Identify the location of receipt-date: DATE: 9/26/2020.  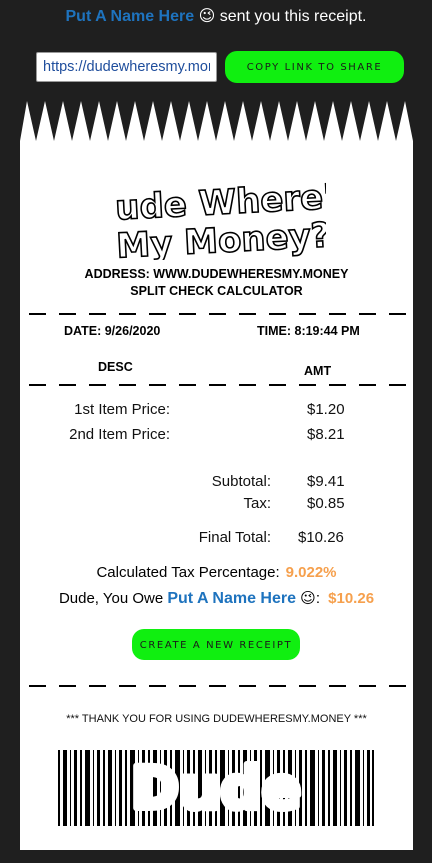
(112, 331).